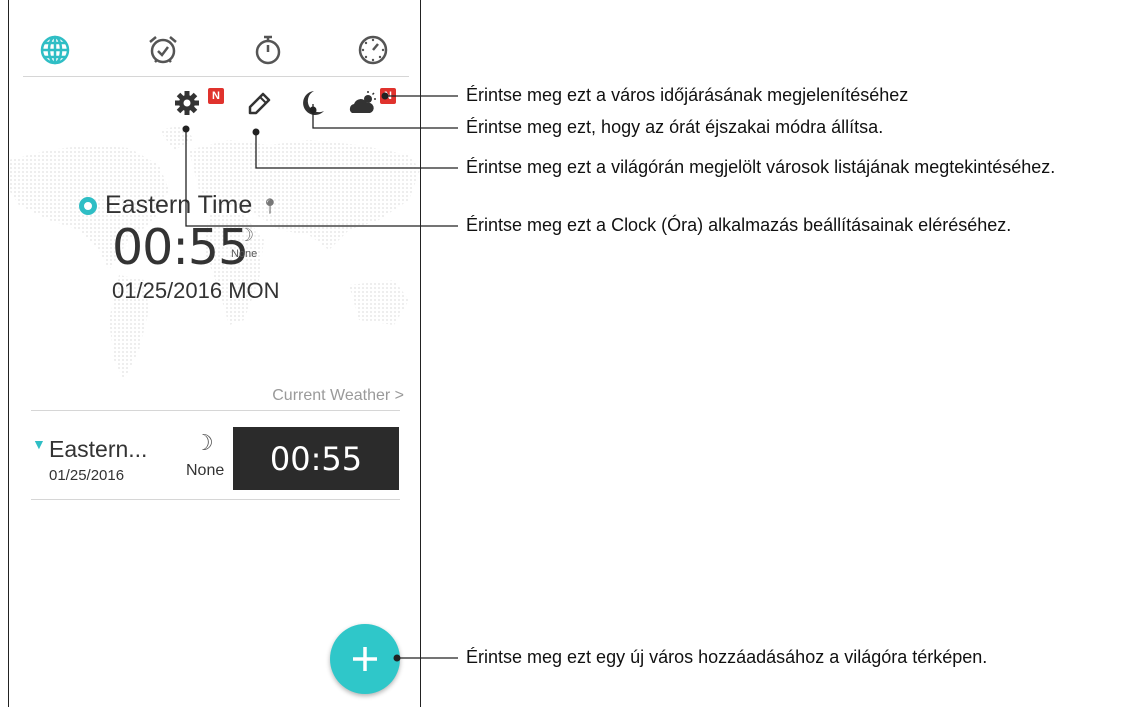 The height and width of the screenshot is (707, 1132). I want to click on tab-bar, so click(216, 43).